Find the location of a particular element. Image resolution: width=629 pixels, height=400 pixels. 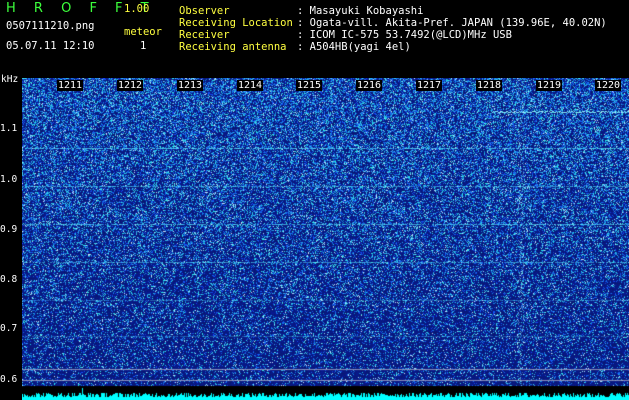

mode-label: meteor is located at coordinates (143, 32).